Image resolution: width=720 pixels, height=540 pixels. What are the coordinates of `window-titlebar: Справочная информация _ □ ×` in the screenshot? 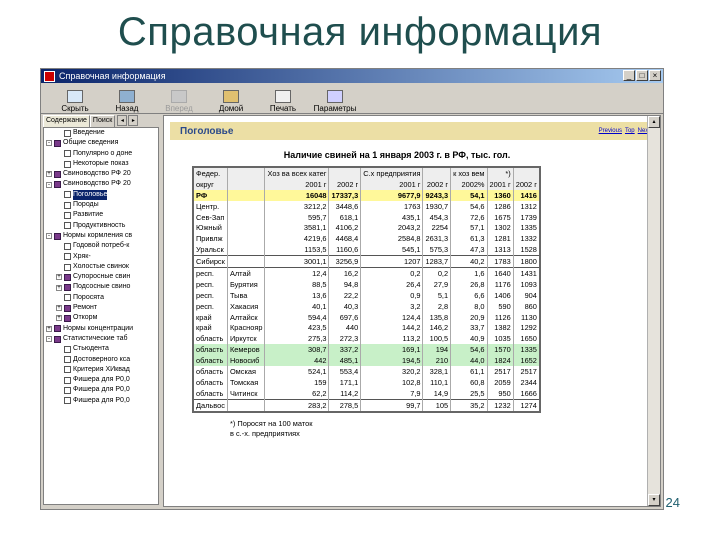 It's located at (352, 76).